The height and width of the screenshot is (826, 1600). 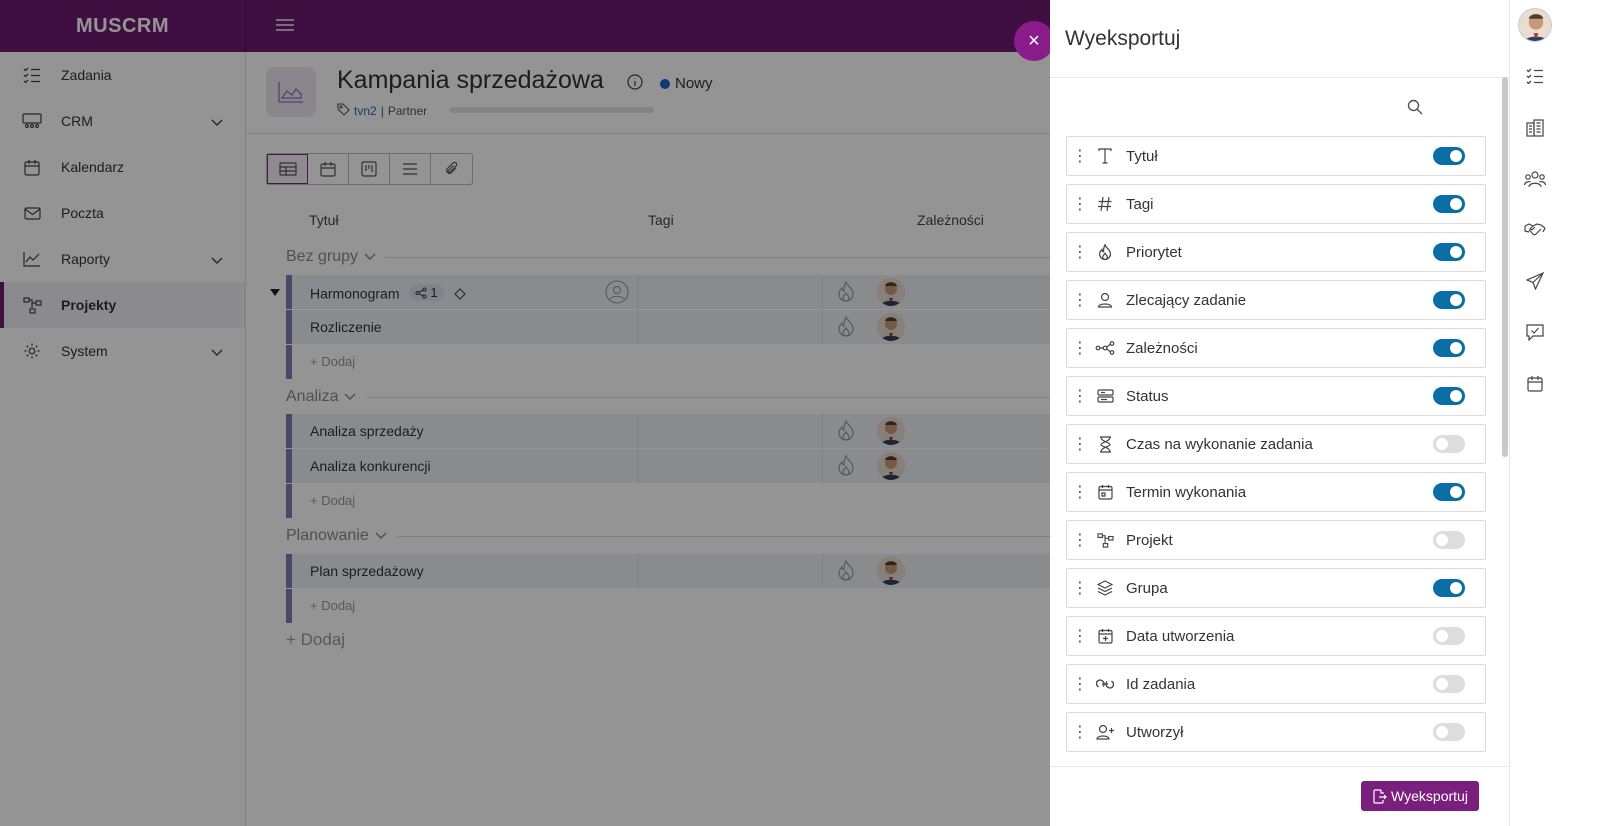 I want to click on export-field-item: ⋮ Czas na wykonanie zadania, so click(x=1276, y=444).